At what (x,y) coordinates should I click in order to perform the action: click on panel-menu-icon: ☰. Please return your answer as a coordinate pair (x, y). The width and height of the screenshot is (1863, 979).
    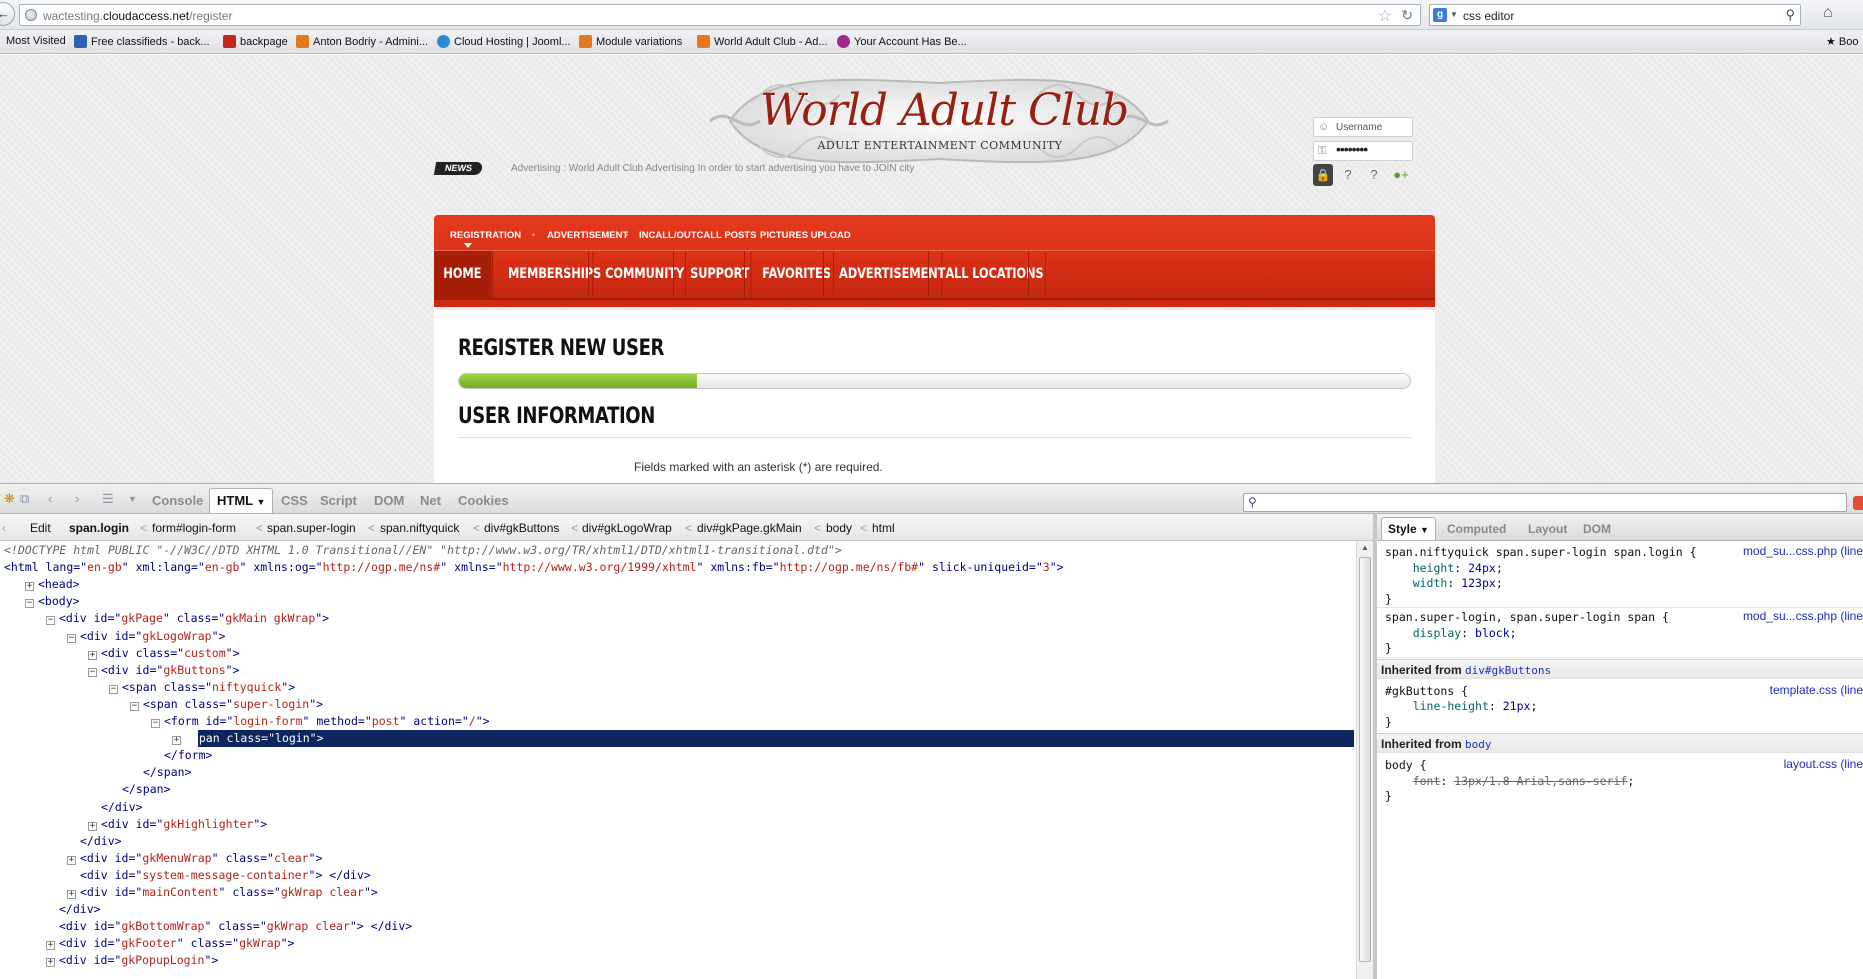
    Looking at the image, I should click on (108, 499).